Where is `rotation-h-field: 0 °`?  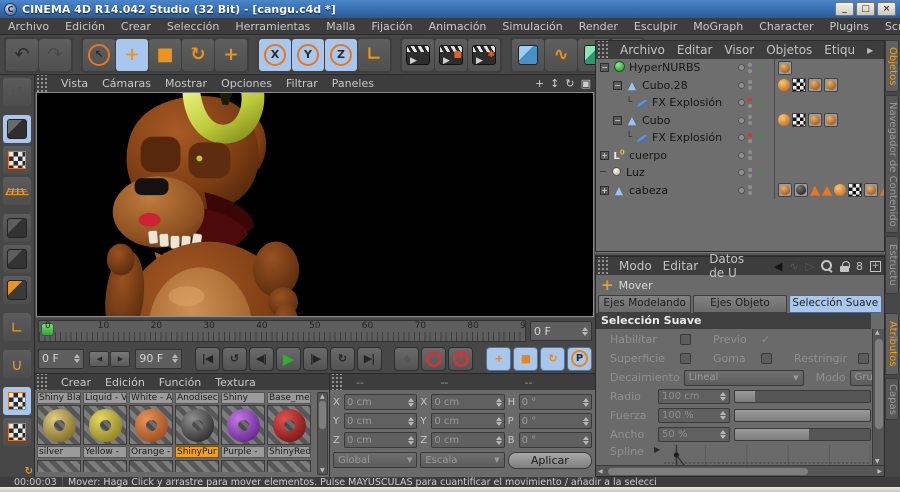 rotation-h-field: 0 ° is located at coordinates (555, 402).